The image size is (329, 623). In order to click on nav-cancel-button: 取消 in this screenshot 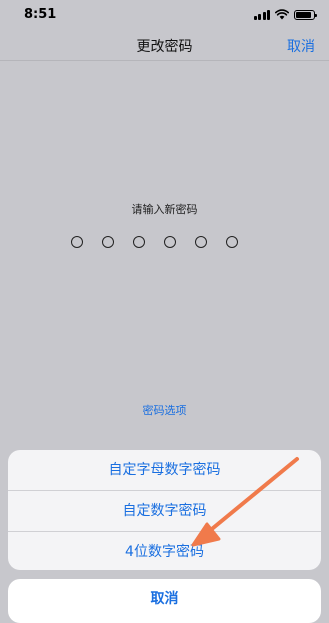, I will do `click(301, 46)`.